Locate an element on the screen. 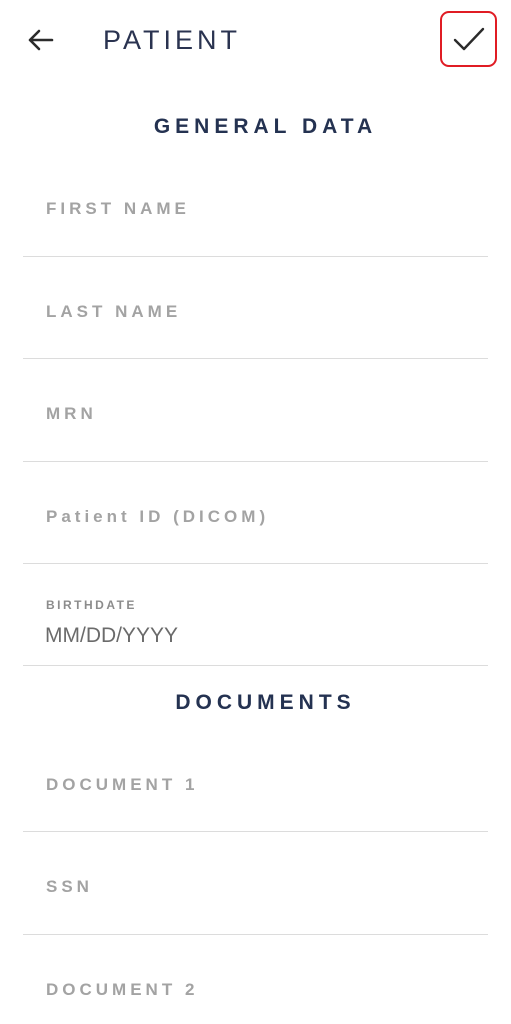  app-bar: PATIENT is located at coordinates (255, 40).